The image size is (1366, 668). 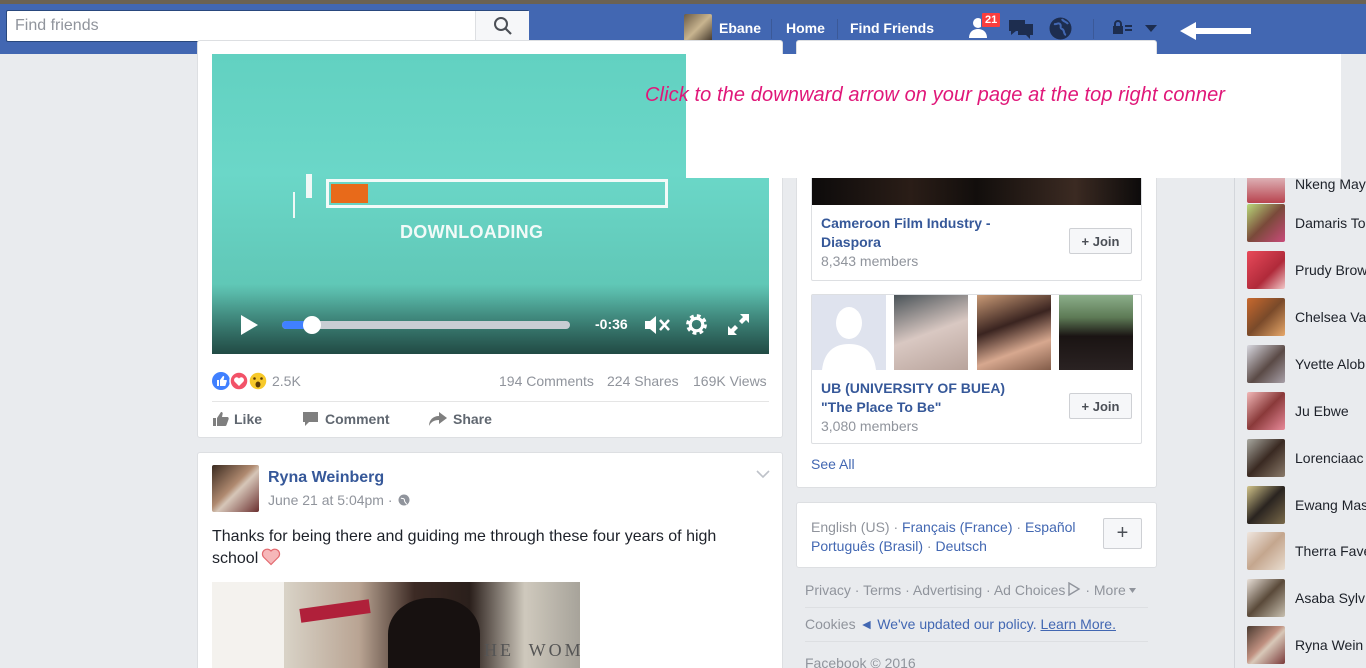 I want to click on current-language: English (US) ·, so click(x=855, y=527).